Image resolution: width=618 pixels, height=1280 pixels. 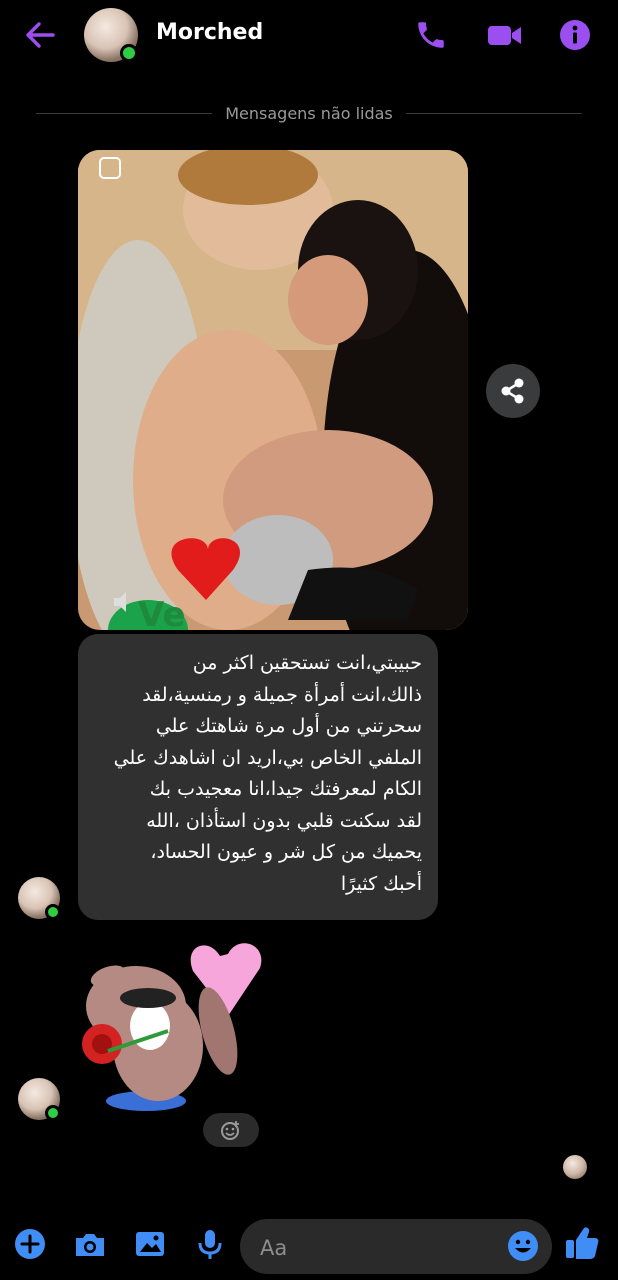 I want to click on message-line: الملفي الخاص بي،اريد ان اشاهدك علي, so click(x=267, y=757).